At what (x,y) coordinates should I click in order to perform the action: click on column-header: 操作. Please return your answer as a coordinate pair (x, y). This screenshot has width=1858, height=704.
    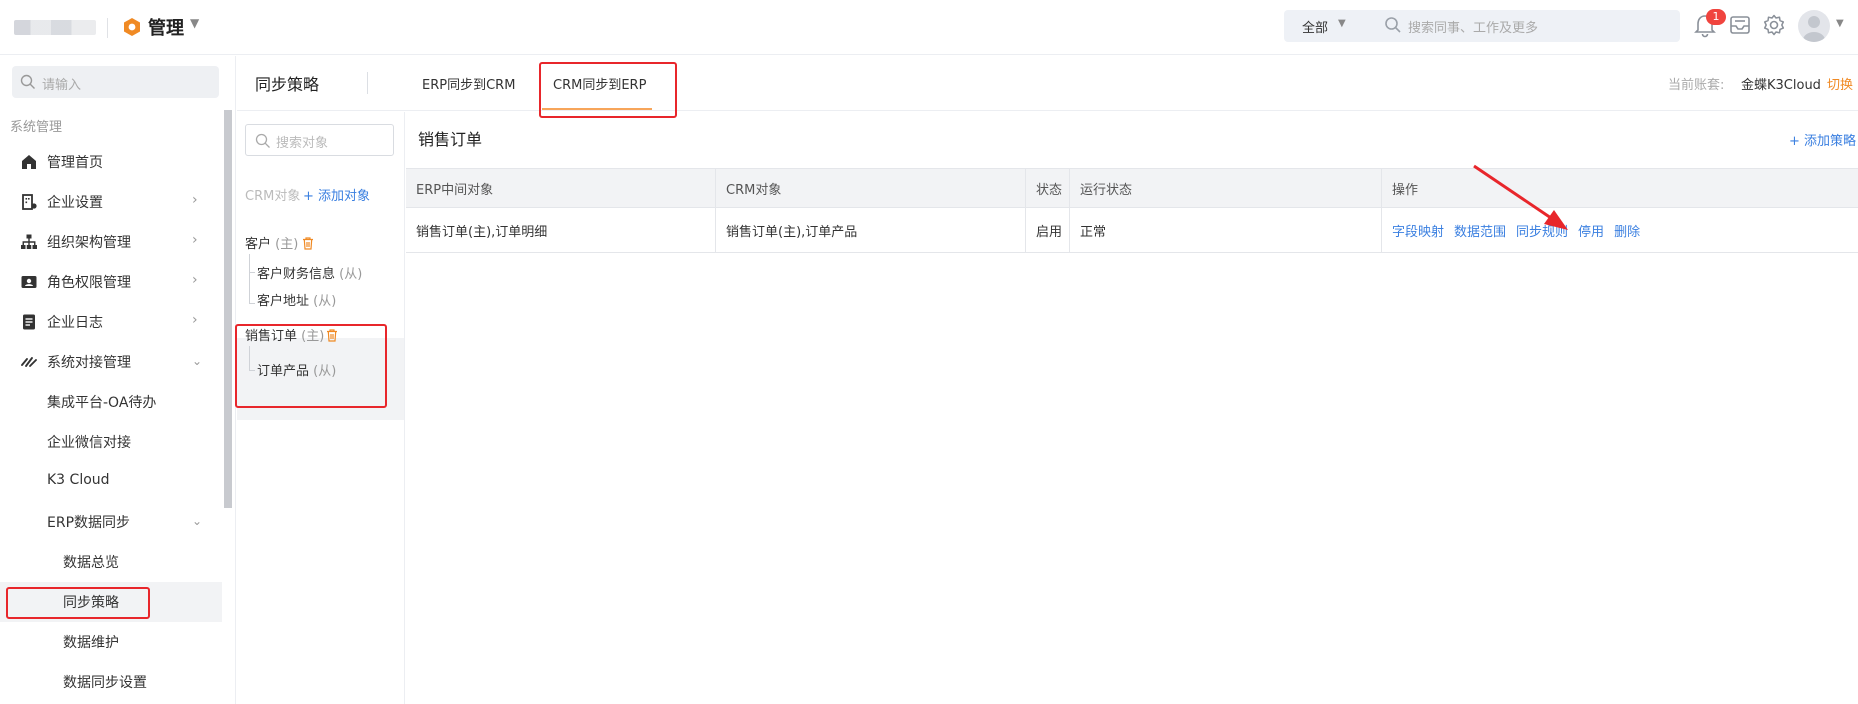
    Looking at the image, I should click on (1405, 190).